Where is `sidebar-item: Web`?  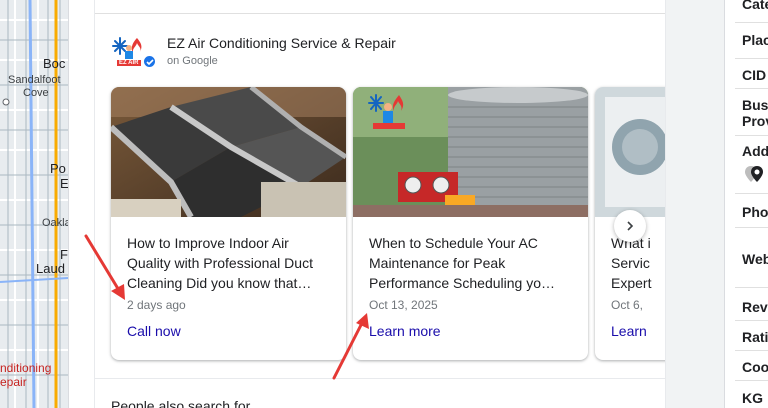
sidebar-item: Web is located at coordinates (755, 259).